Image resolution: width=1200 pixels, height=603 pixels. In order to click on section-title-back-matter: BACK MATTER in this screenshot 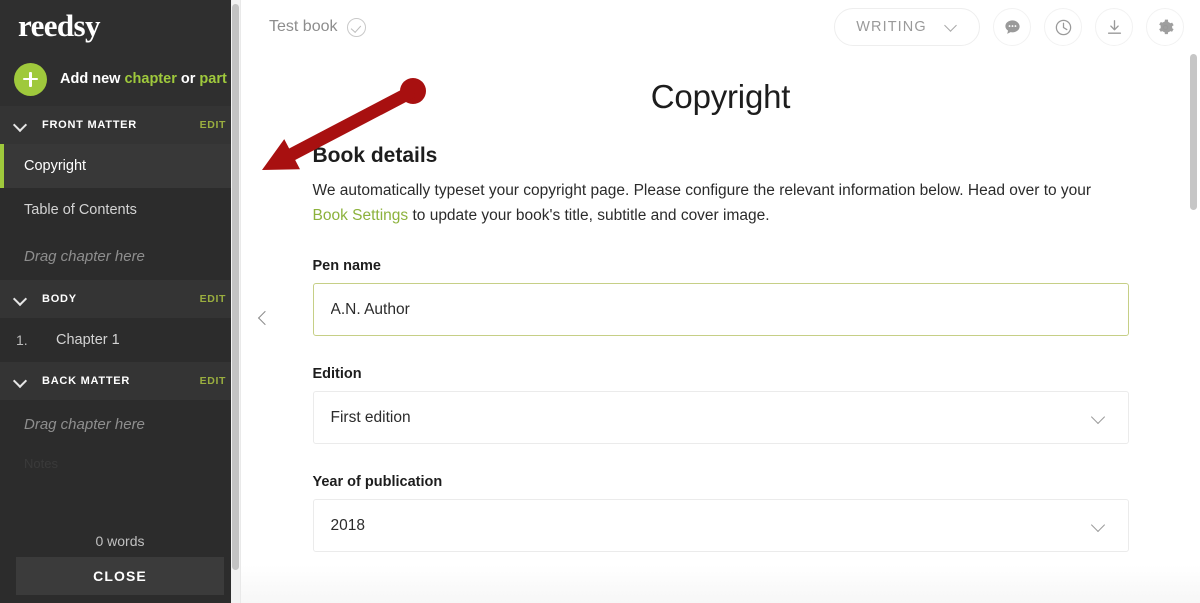, I will do `click(86, 381)`.